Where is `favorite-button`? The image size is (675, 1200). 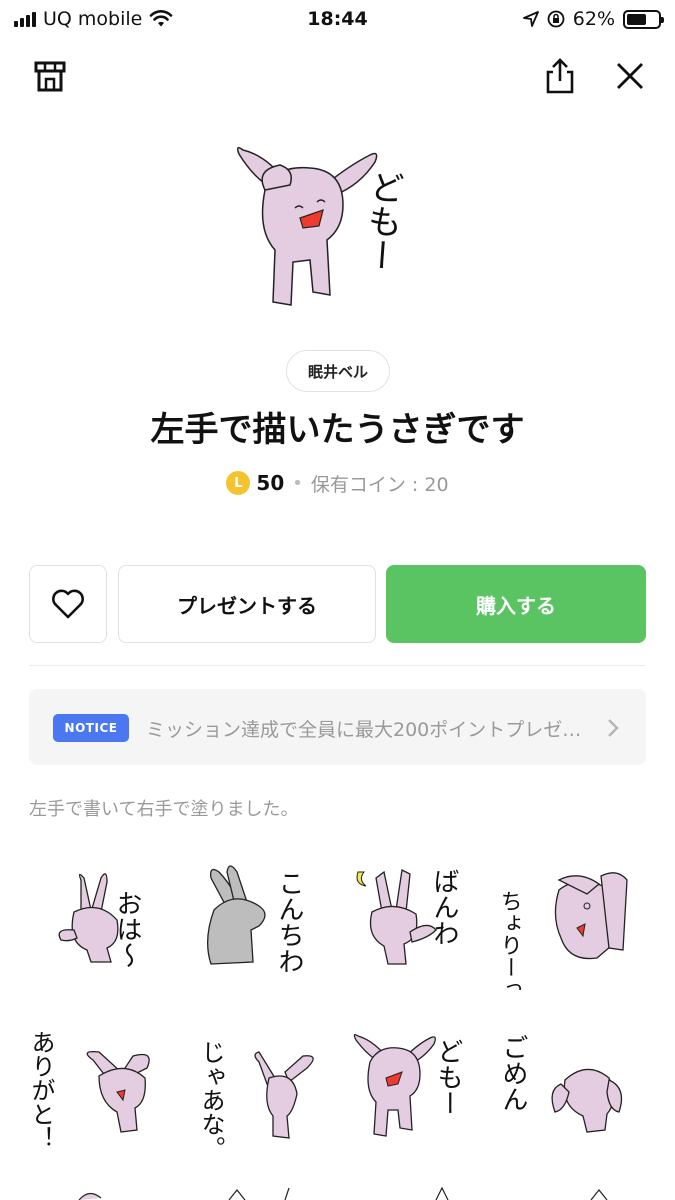
favorite-button is located at coordinates (68, 604).